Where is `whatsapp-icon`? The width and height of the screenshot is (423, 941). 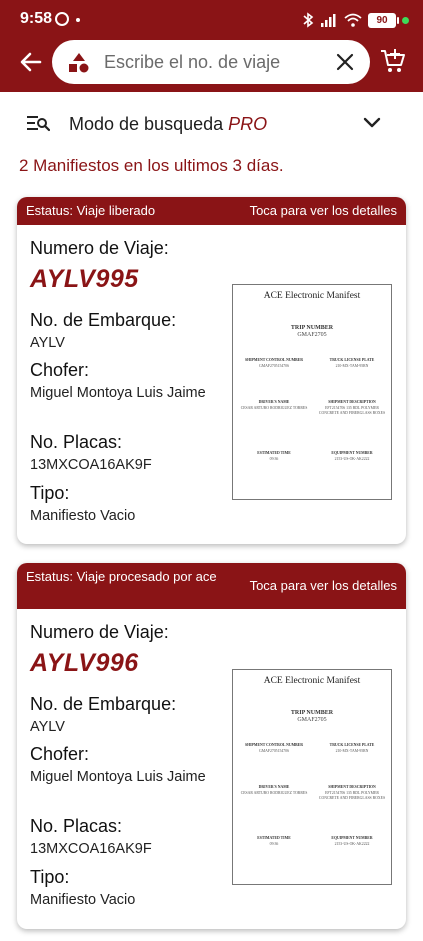 whatsapp-icon is located at coordinates (62, 19).